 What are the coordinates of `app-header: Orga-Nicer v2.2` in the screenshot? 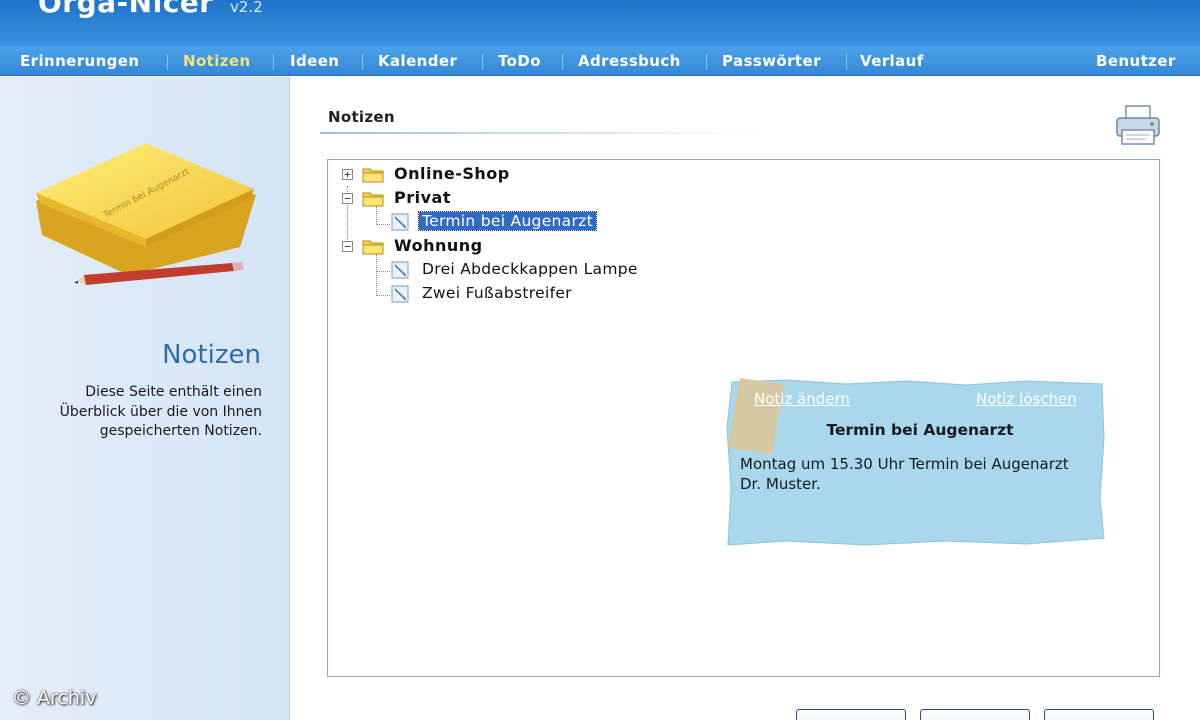 It's located at (600, 23).